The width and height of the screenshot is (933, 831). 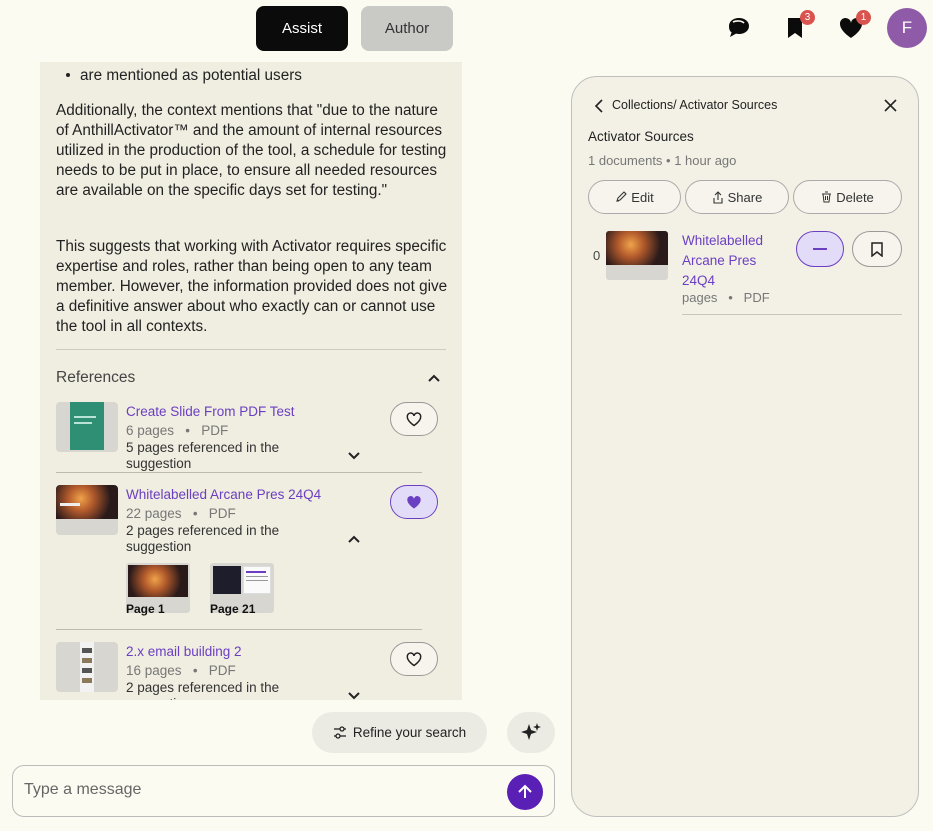 What do you see at coordinates (597, 255) in the screenshot?
I see `document-index: 0` at bounding box center [597, 255].